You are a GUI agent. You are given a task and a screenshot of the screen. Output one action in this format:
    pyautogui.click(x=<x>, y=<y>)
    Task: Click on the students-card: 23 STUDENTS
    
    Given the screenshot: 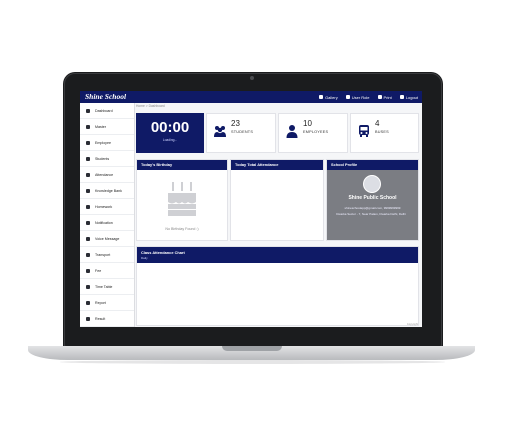 What is the action you would take?
    pyautogui.click(x=241, y=133)
    